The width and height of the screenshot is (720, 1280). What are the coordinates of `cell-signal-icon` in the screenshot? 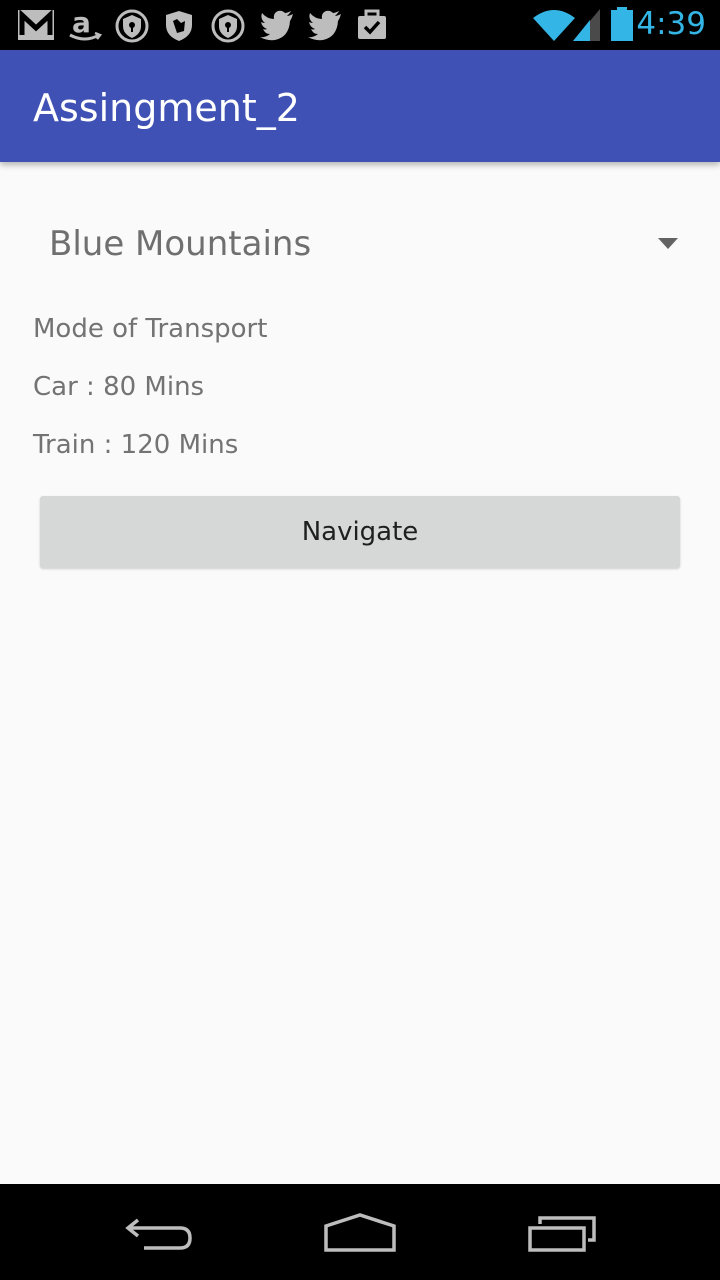 It's located at (586, 25).